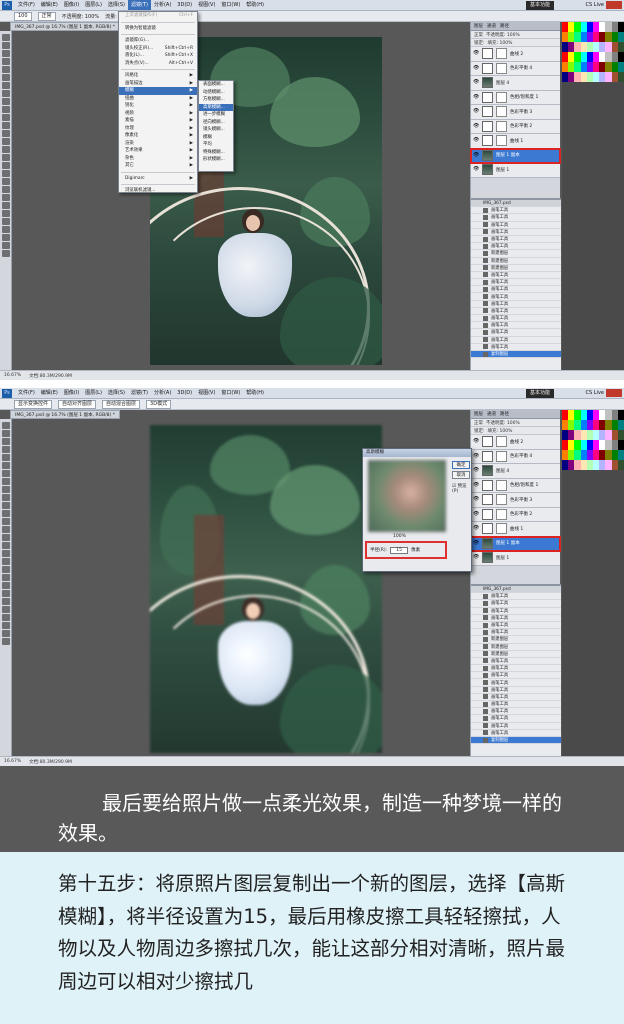  I want to click on brush-size-field: 100, so click(23, 16).